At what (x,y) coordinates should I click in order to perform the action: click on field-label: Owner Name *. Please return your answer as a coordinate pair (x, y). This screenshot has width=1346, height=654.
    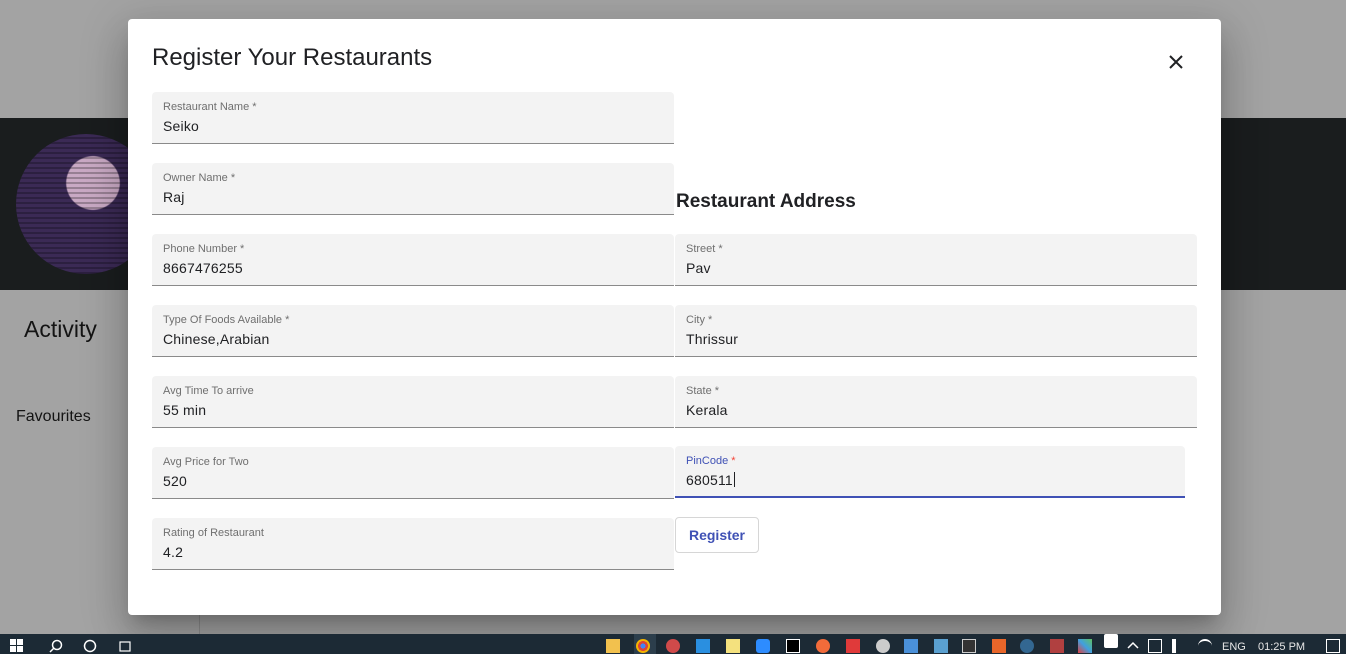
    Looking at the image, I should click on (199, 178).